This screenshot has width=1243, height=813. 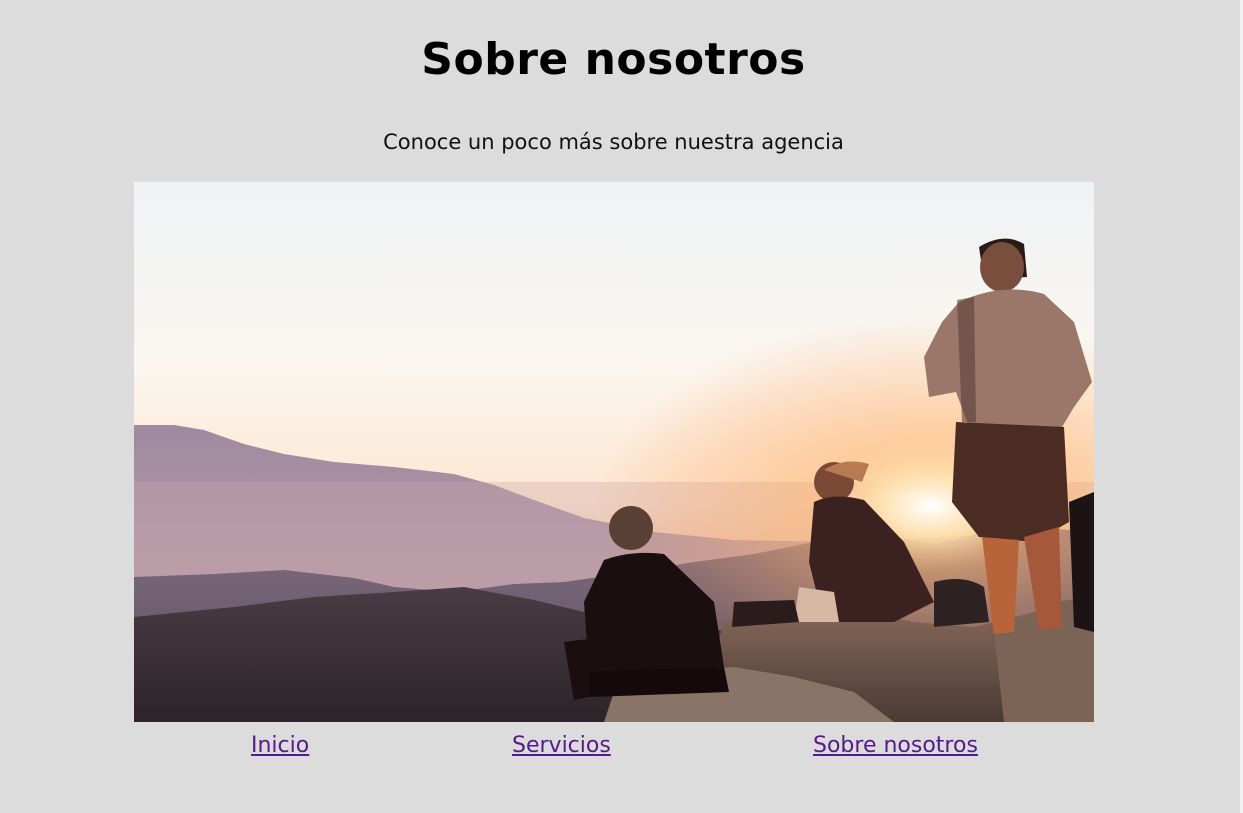 What do you see at coordinates (895, 746) in the screenshot?
I see `nav-link-sobre-nosotros: Sobre nosotros` at bounding box center [895, 746].